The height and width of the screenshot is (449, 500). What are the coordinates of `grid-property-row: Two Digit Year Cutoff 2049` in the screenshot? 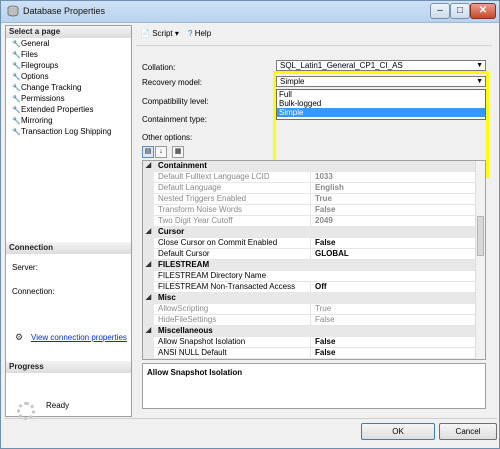 It's located at (310, 221).